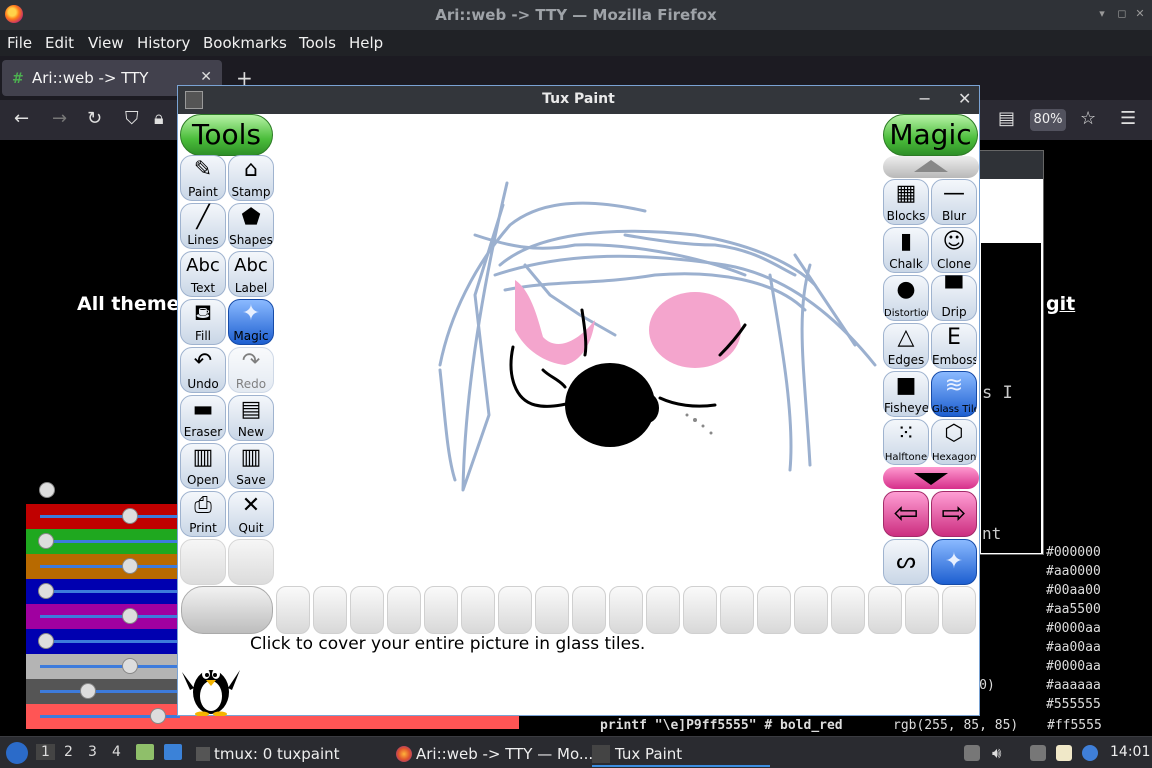 Image resolution: width=1152 pixels, height=768 pixels. I want to click on volume-icon: 🔊︎, so click(996, 753).